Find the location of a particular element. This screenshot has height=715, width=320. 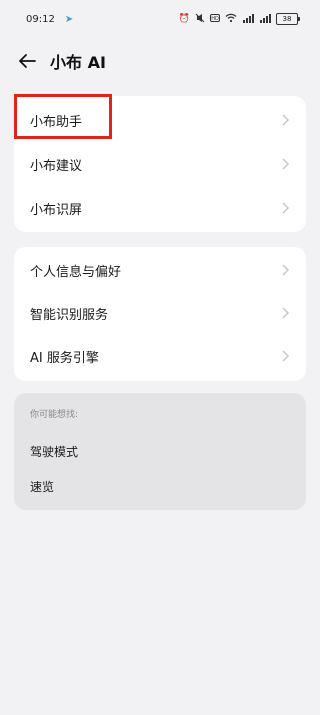

row-xiaobu-suggestions: 小布建议 is located at coordinates (160, 164).